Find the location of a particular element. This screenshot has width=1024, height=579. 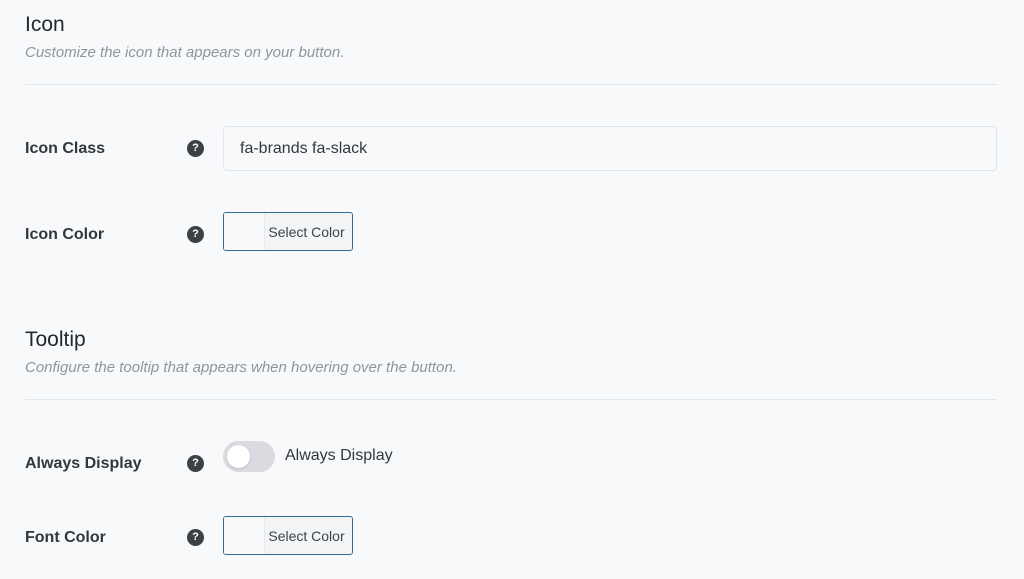

icon-section-divider is located at coordinates (511, 84).